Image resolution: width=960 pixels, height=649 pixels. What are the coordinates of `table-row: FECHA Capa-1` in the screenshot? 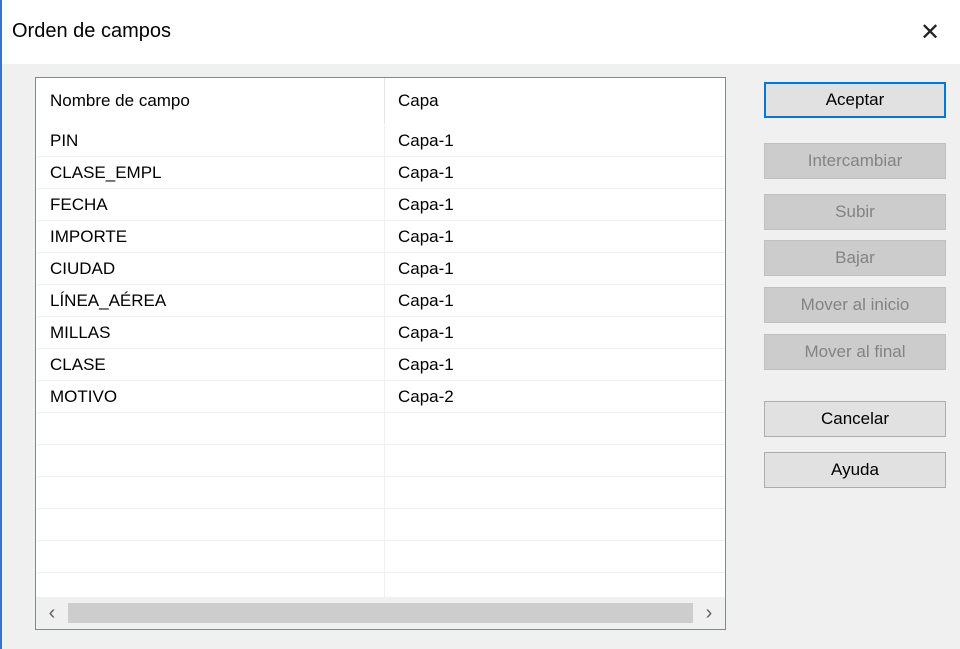 It's located at (380, 205).